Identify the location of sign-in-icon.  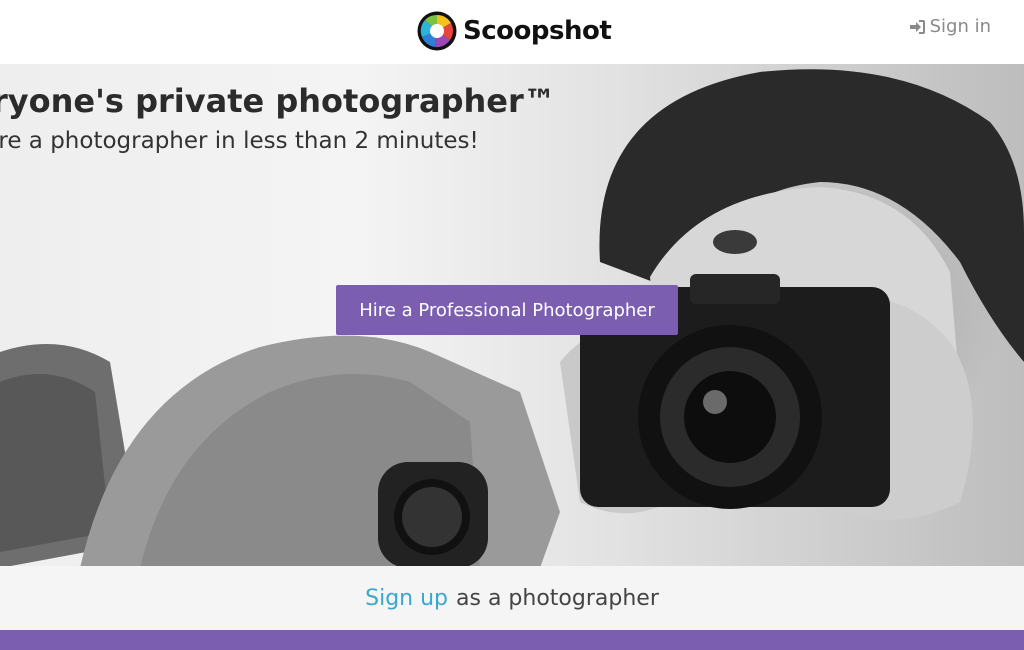
(917, 26).